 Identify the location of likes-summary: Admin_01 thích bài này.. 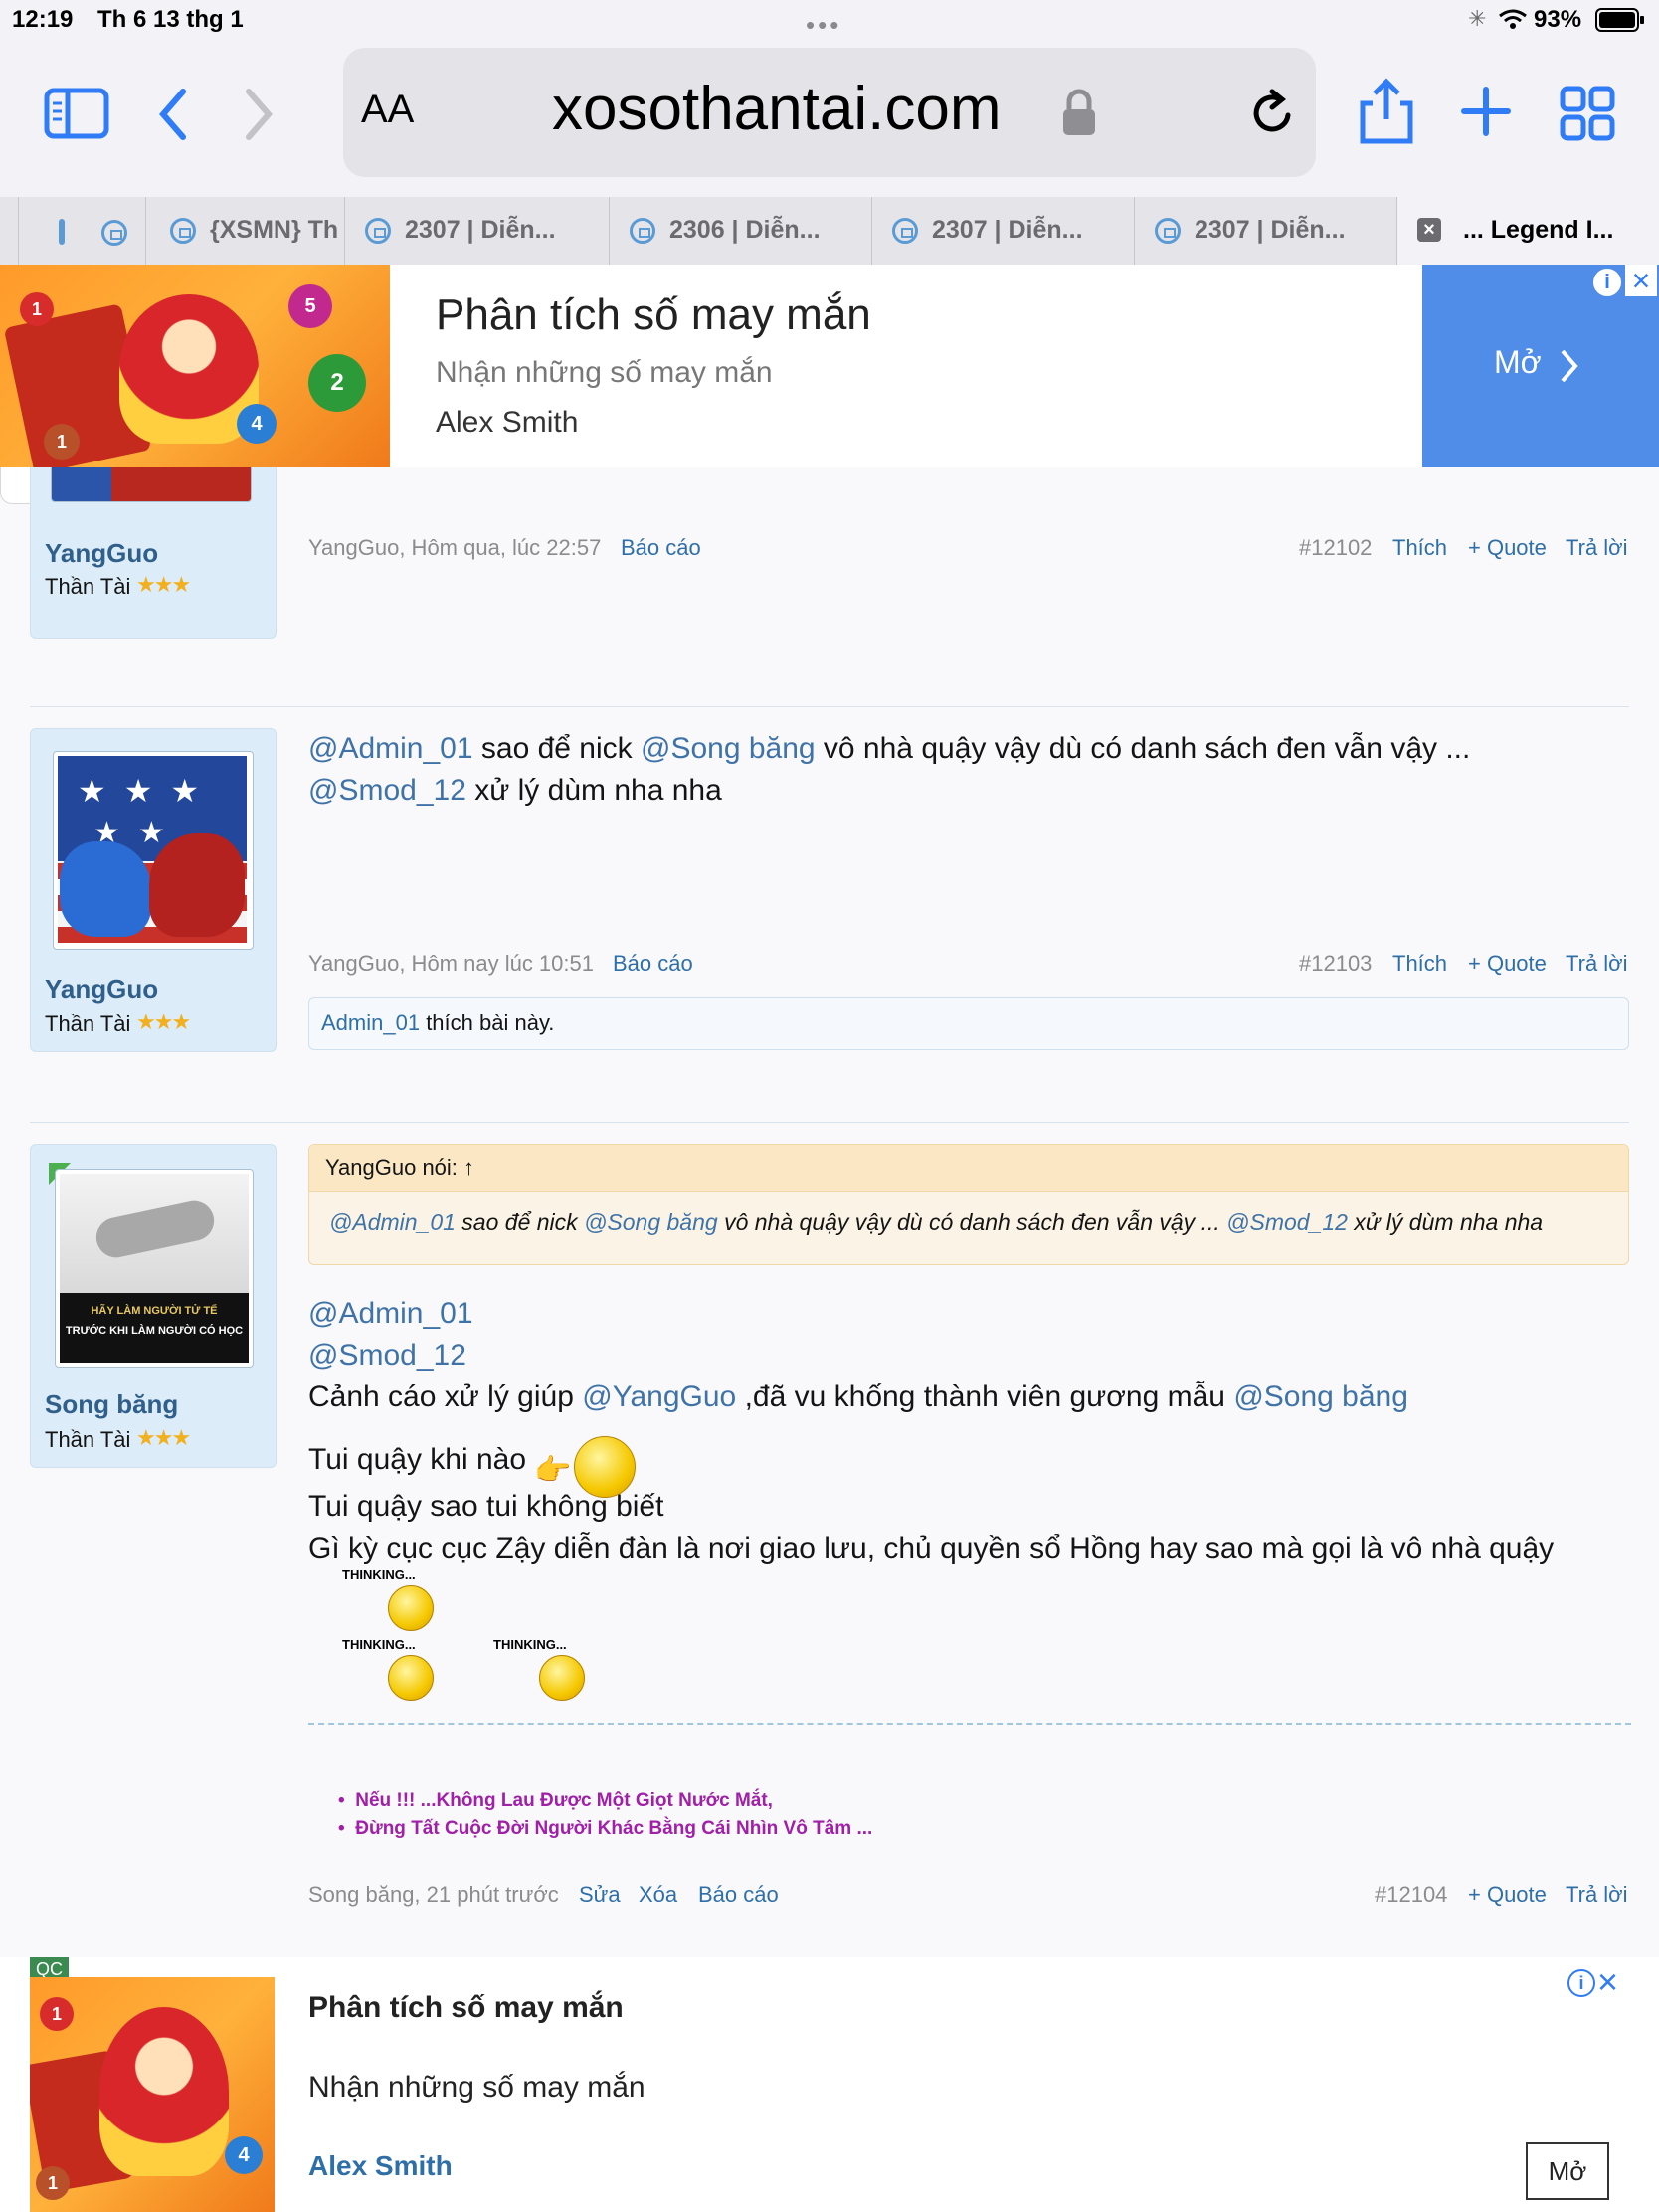
(968, 1023).